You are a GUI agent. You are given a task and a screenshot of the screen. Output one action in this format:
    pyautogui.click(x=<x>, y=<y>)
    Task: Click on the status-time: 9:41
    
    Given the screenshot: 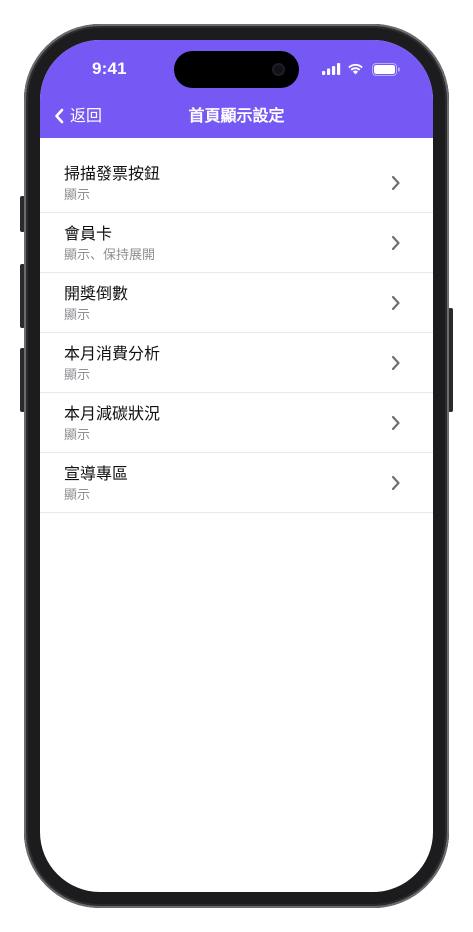 What is the action you would take?
    pyautogui.click(x=109, y=68)
    